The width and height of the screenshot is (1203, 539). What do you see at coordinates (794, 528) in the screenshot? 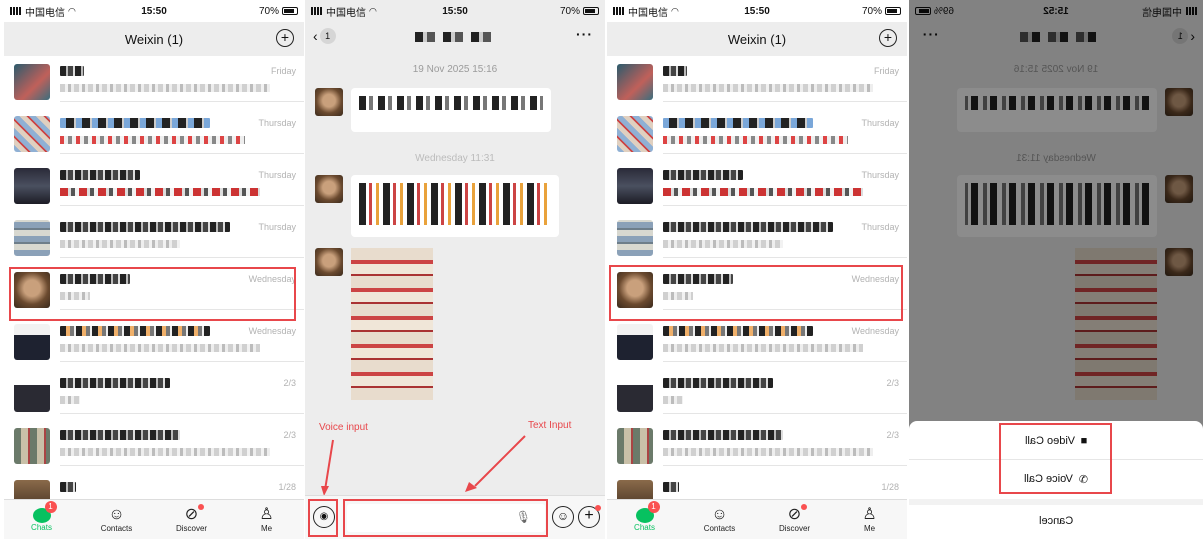
I see `tab-label: Discover` at bounding box center [794, 528].